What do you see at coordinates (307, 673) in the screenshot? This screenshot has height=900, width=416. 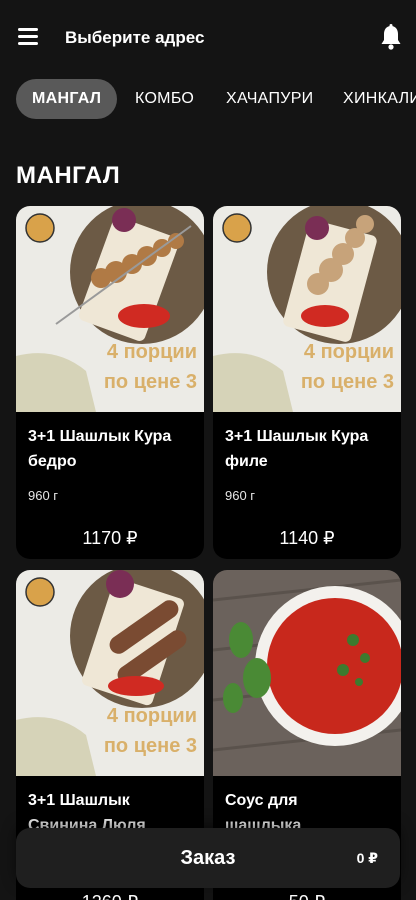 I see `product-image` at bounding box center [307, 673].